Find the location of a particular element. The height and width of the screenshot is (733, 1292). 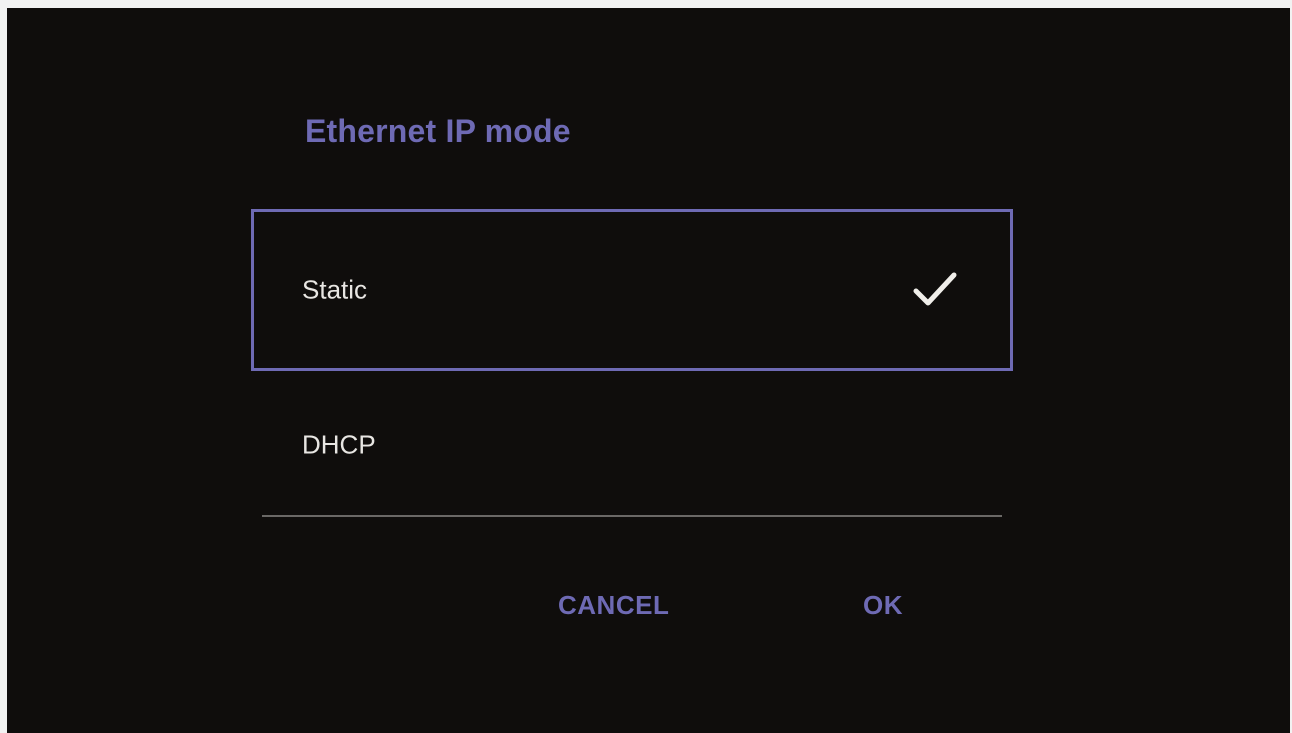

option-static: Static is located at coordinates (632, 290).